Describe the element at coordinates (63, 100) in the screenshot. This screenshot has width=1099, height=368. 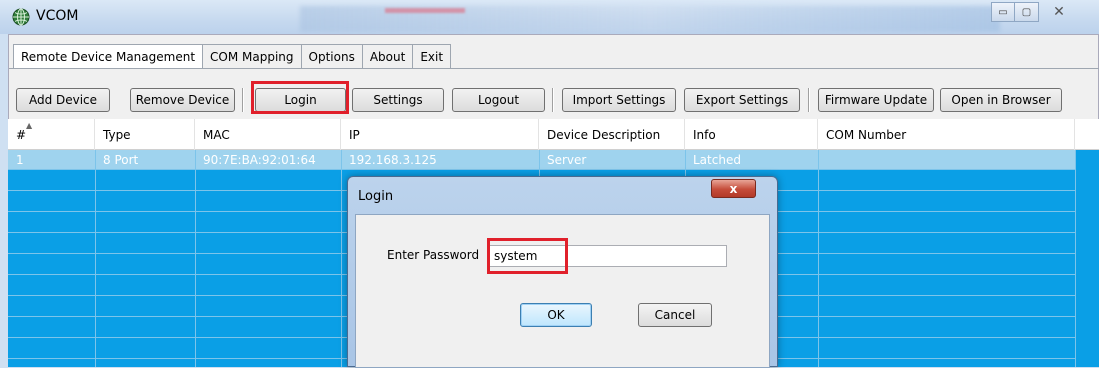
I see `add-device-button: Add Device` at that location.